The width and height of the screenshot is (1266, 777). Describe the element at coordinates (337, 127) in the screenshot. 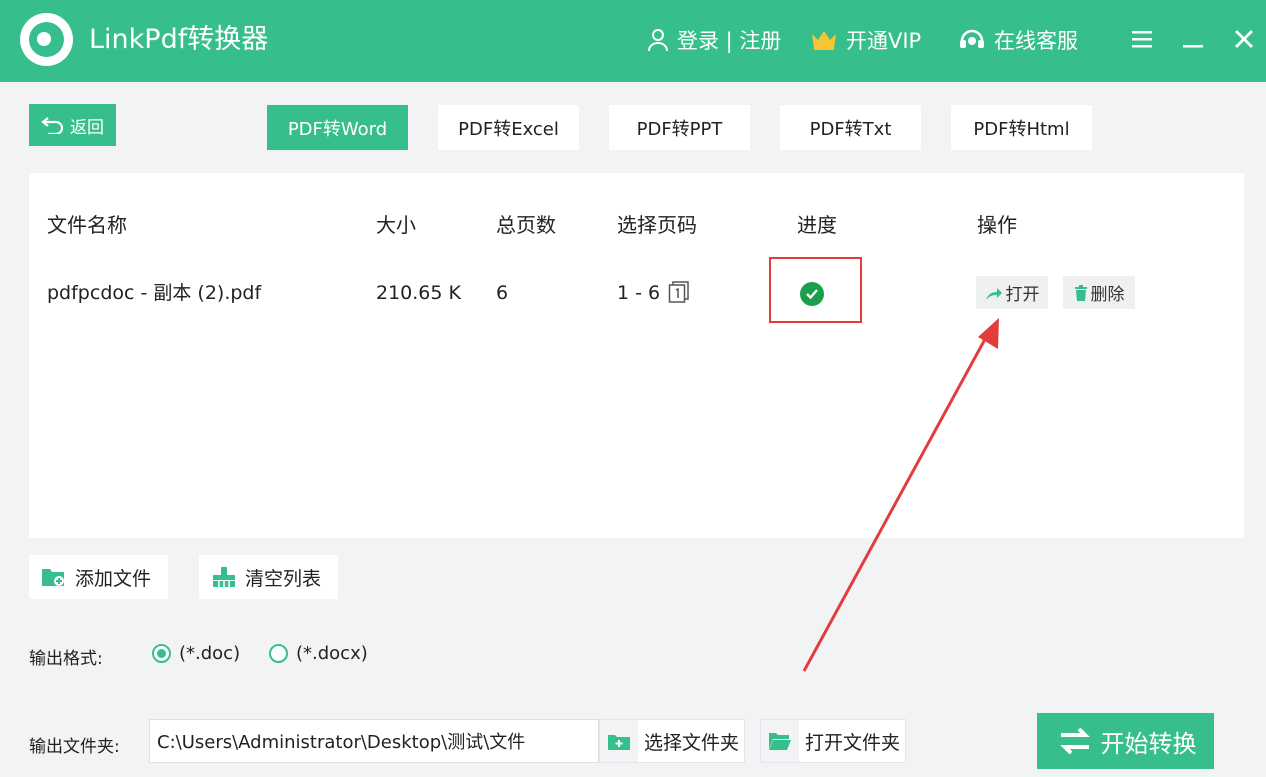

I see `tab-pdf-to-word: PDF转Word` at that location.